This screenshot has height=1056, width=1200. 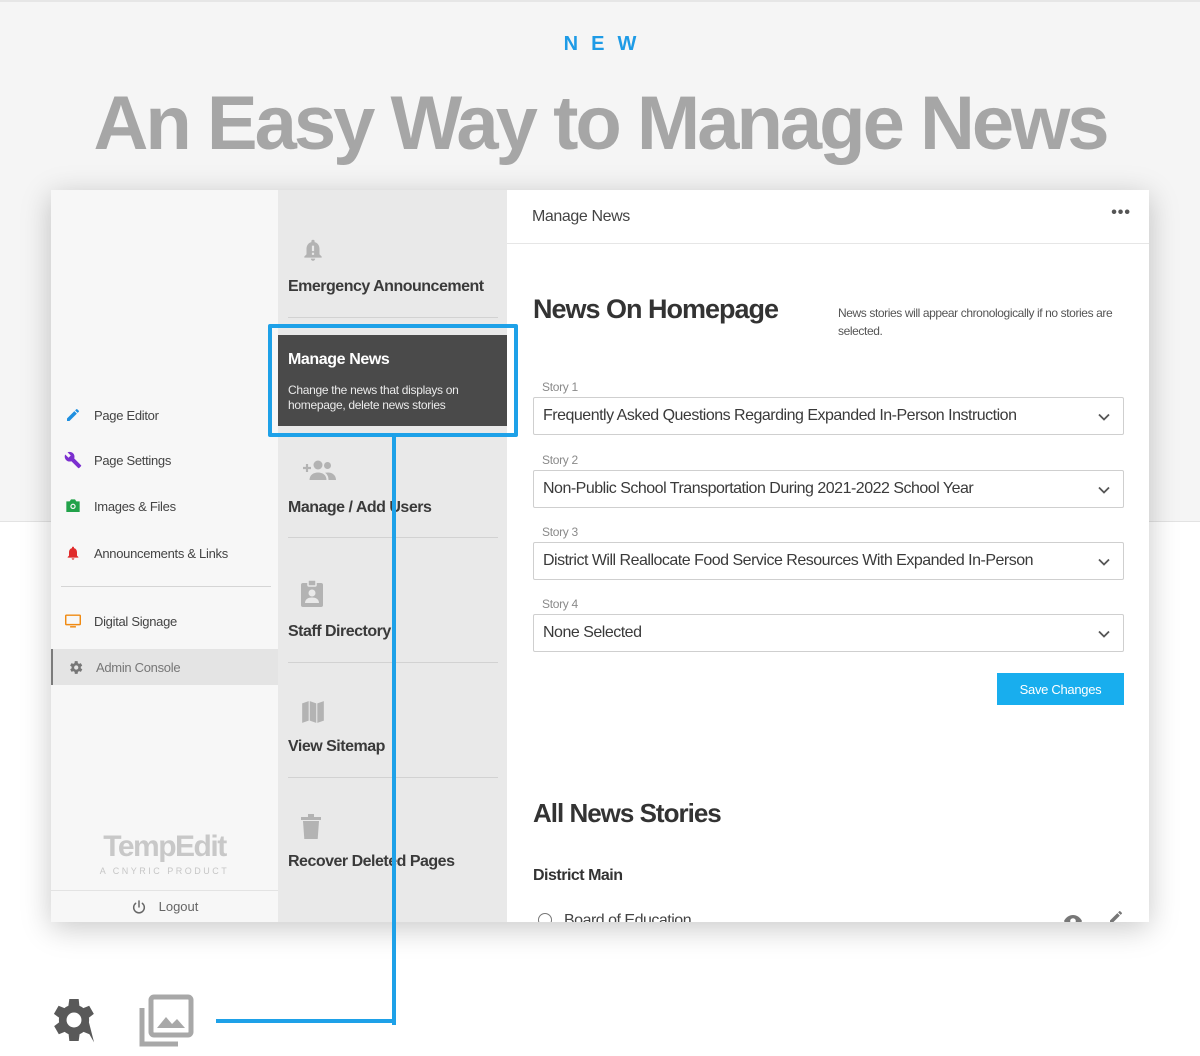 I want to click on save-changes-button: Save Changes, so click(x=1060, y=689).